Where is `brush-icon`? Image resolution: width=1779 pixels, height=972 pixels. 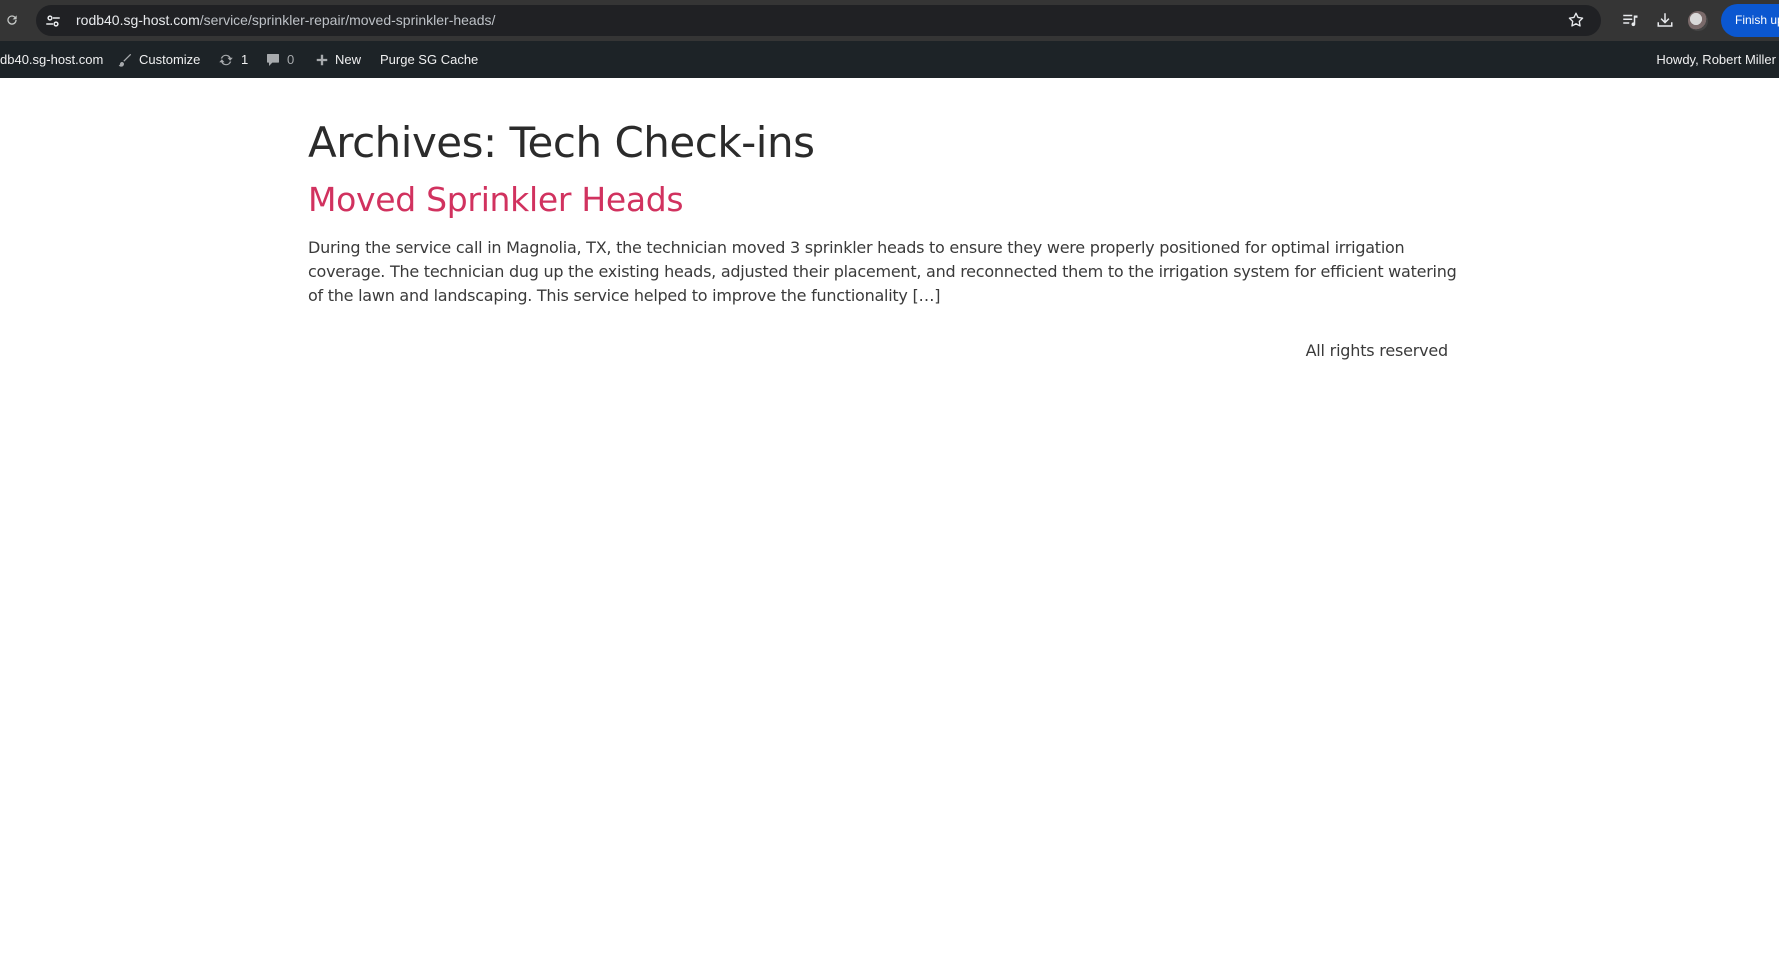
brush-icon is located at coordinates (125, 60).